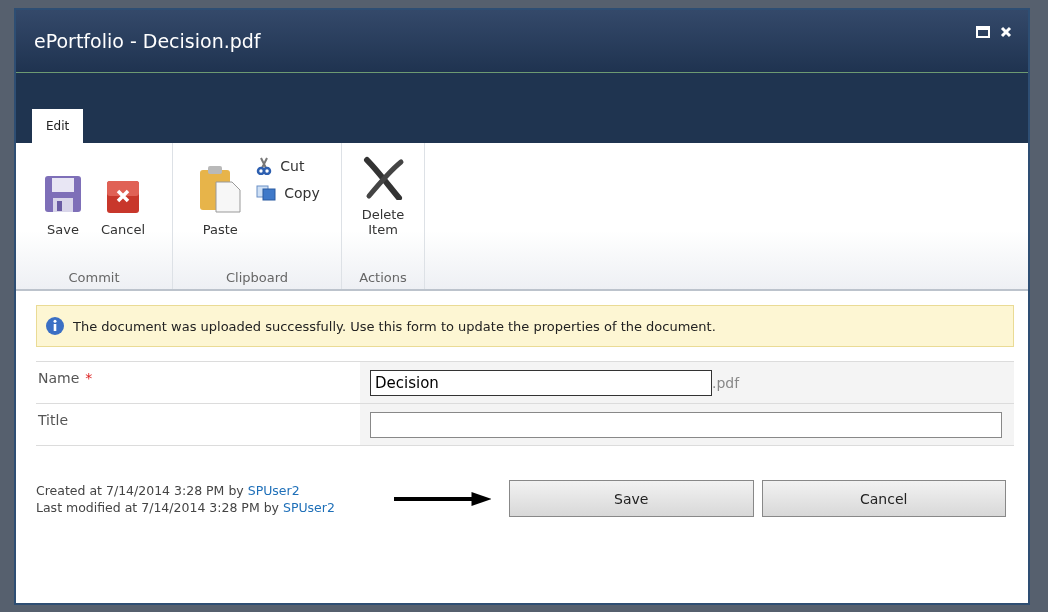 The height and width of the screenshot is (612, 1048). I want to click on scissors-icon, so click(264, 166).